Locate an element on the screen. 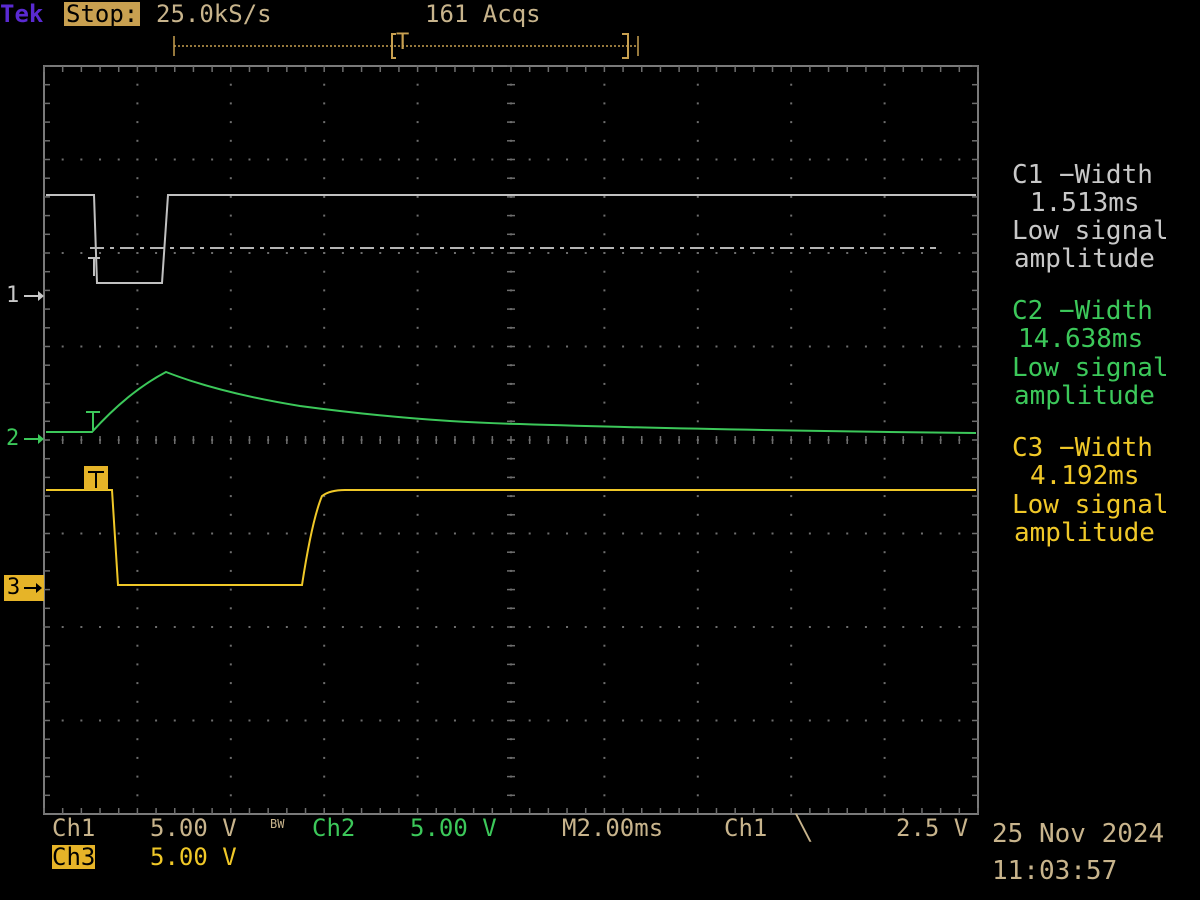 This screenshot has width=1200, height=900. ch3-scale: 5.00 V is located at coordinates (193, 857).